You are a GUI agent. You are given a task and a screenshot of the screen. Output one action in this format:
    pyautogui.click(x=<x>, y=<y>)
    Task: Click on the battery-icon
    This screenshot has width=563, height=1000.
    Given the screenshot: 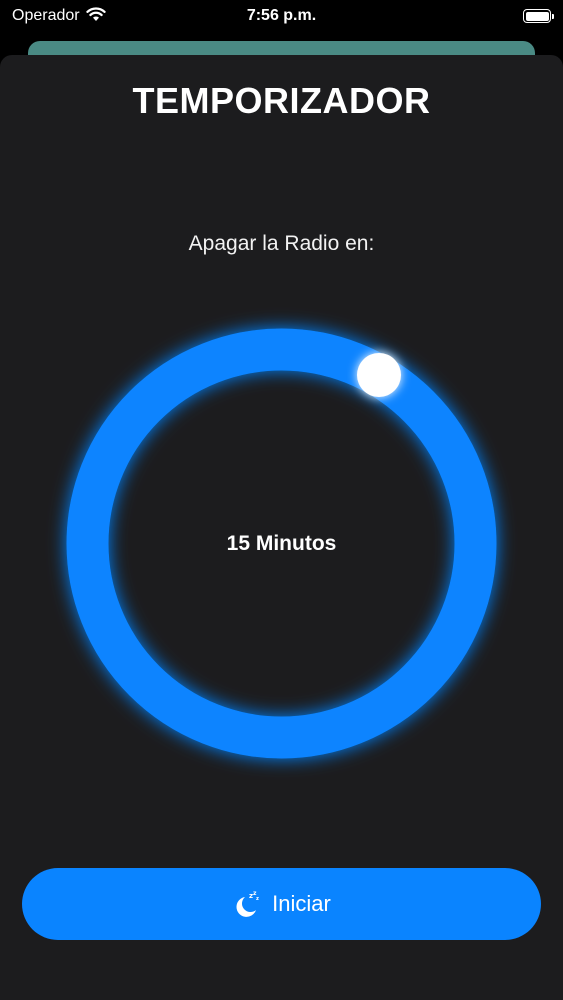 What is the action you would take?
    pyautogui.click(x=538, y=16)
    